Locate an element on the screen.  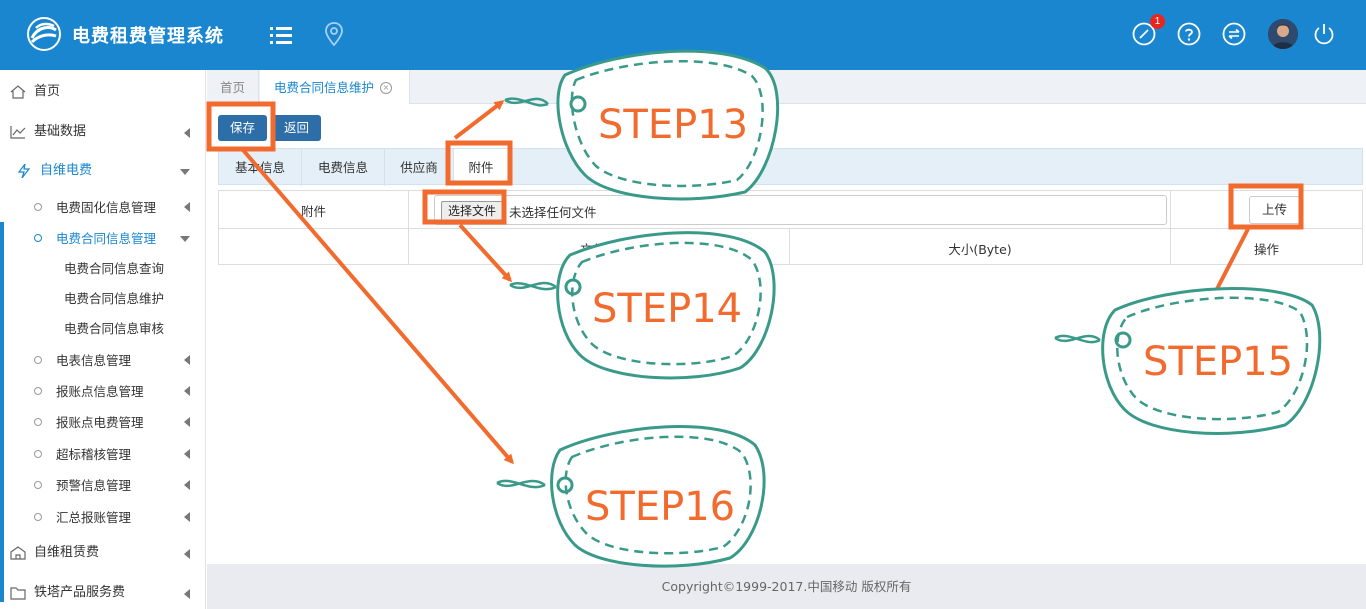
sidebar-subitem-label: 汇总报账管理 is located at coordinates (94, 517).